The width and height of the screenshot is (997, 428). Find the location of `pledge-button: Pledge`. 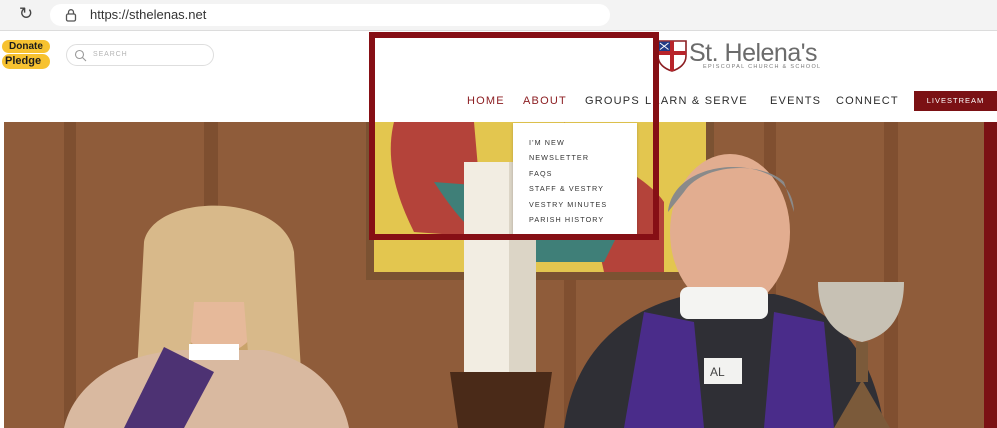

pledge-button: Pledge is located at coordinates (26, 61).